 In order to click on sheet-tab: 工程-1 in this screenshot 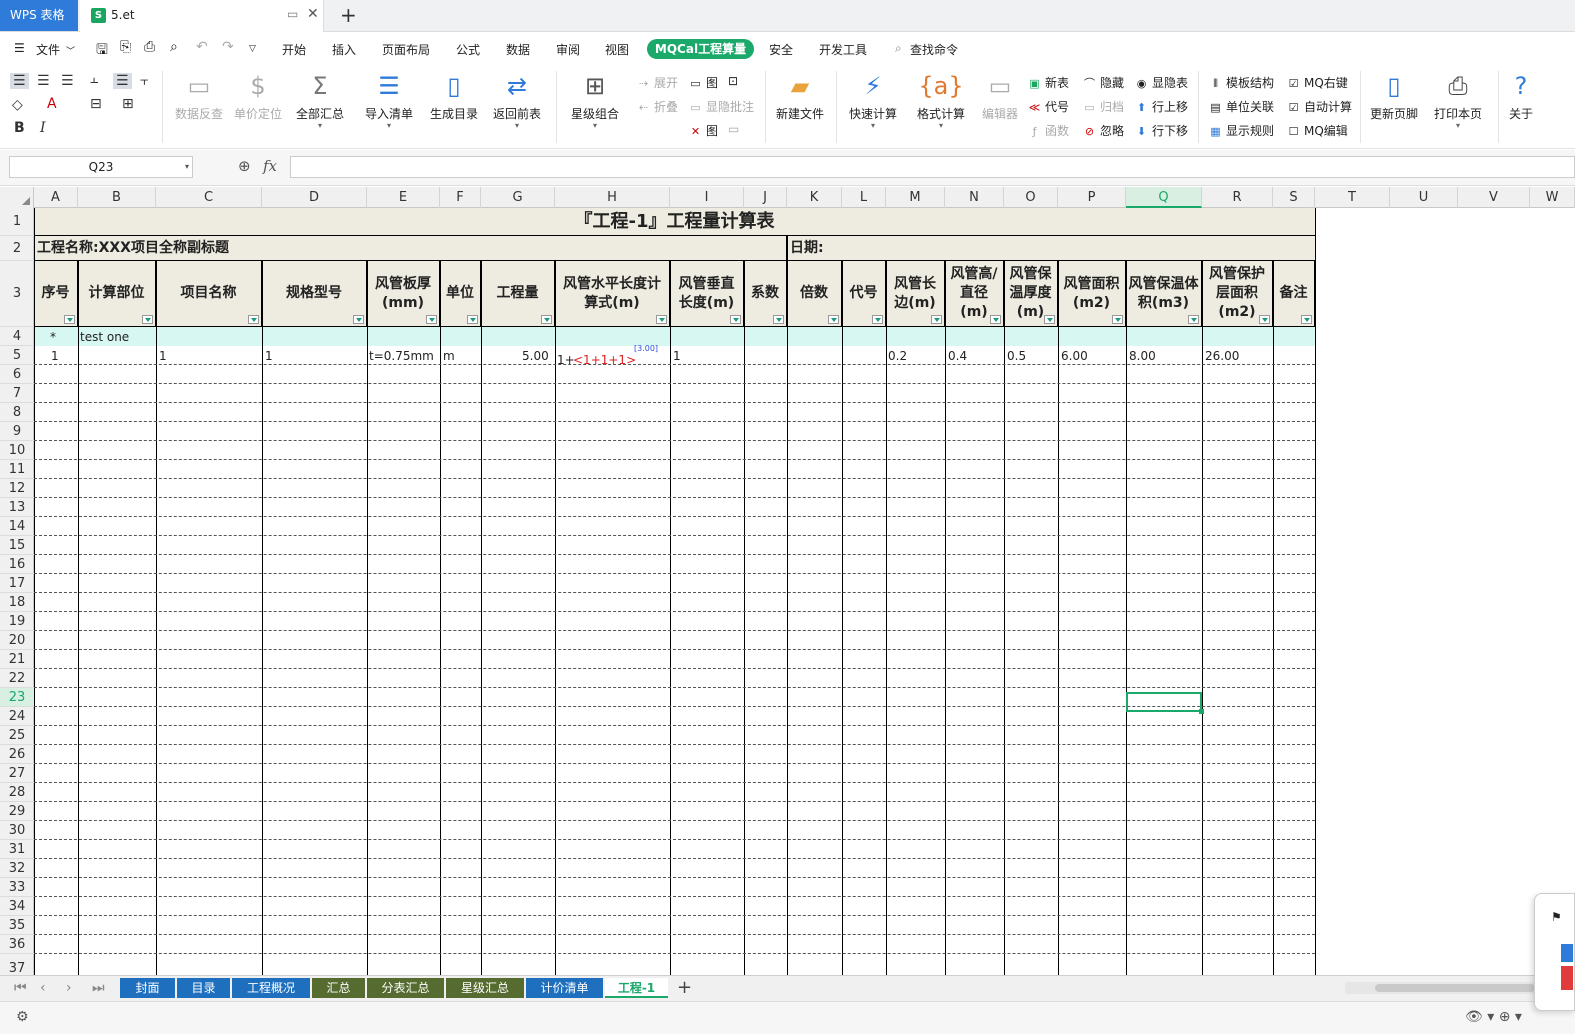, I will do `click(636, 988)`.